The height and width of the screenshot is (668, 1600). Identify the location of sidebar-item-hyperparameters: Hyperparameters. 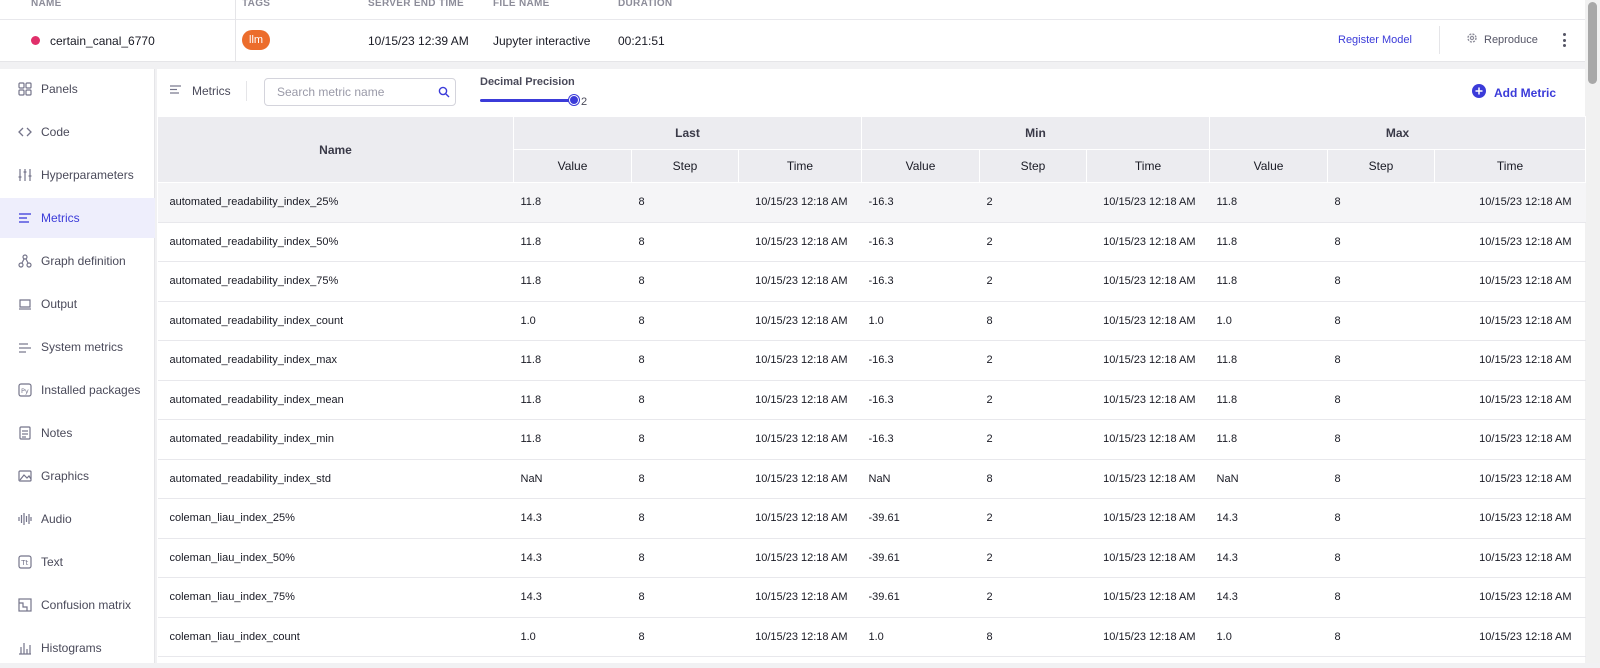
(77, 175).